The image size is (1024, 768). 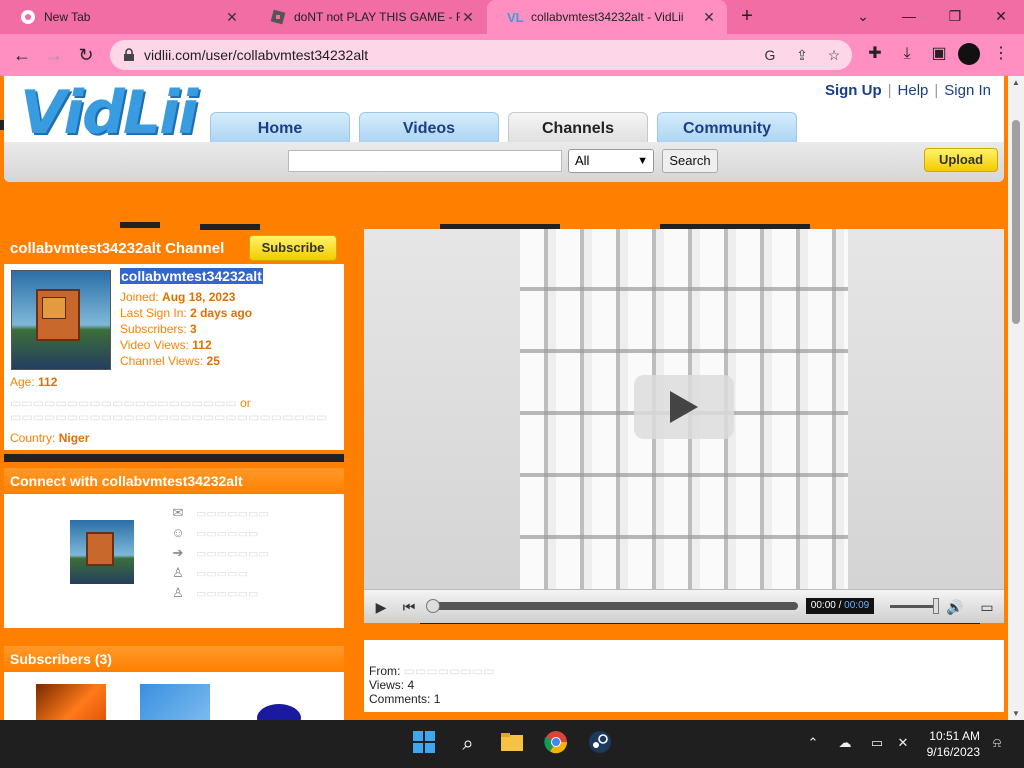 What do you see at coordinates (256, 55) in the screenshot?
I see `url-text: vidlii.com/user/collabvmtest34232alt` at bounding box center [256, 55].